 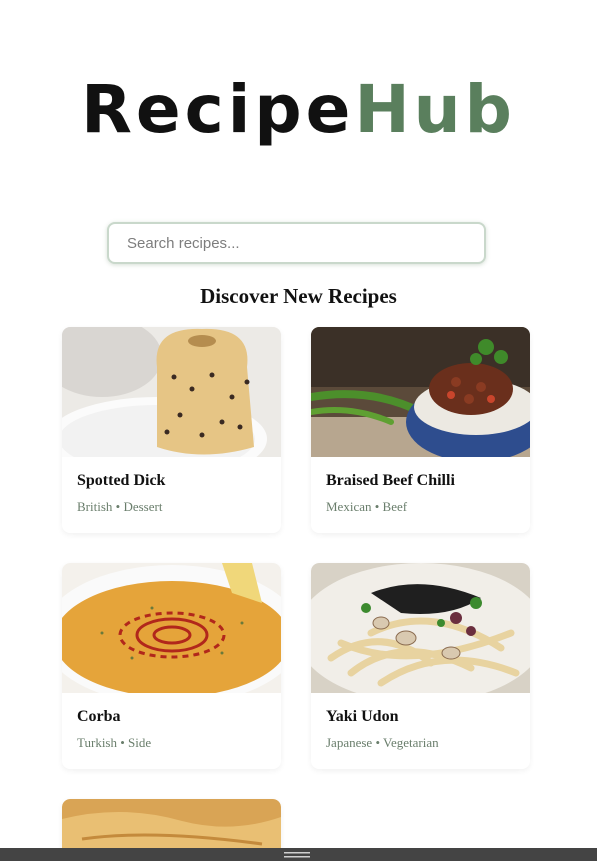 What do you see at coordinates (411, 742) in the screenshot?
I see `recipe-category: Vegetarian` at bounding box center [411, 742].